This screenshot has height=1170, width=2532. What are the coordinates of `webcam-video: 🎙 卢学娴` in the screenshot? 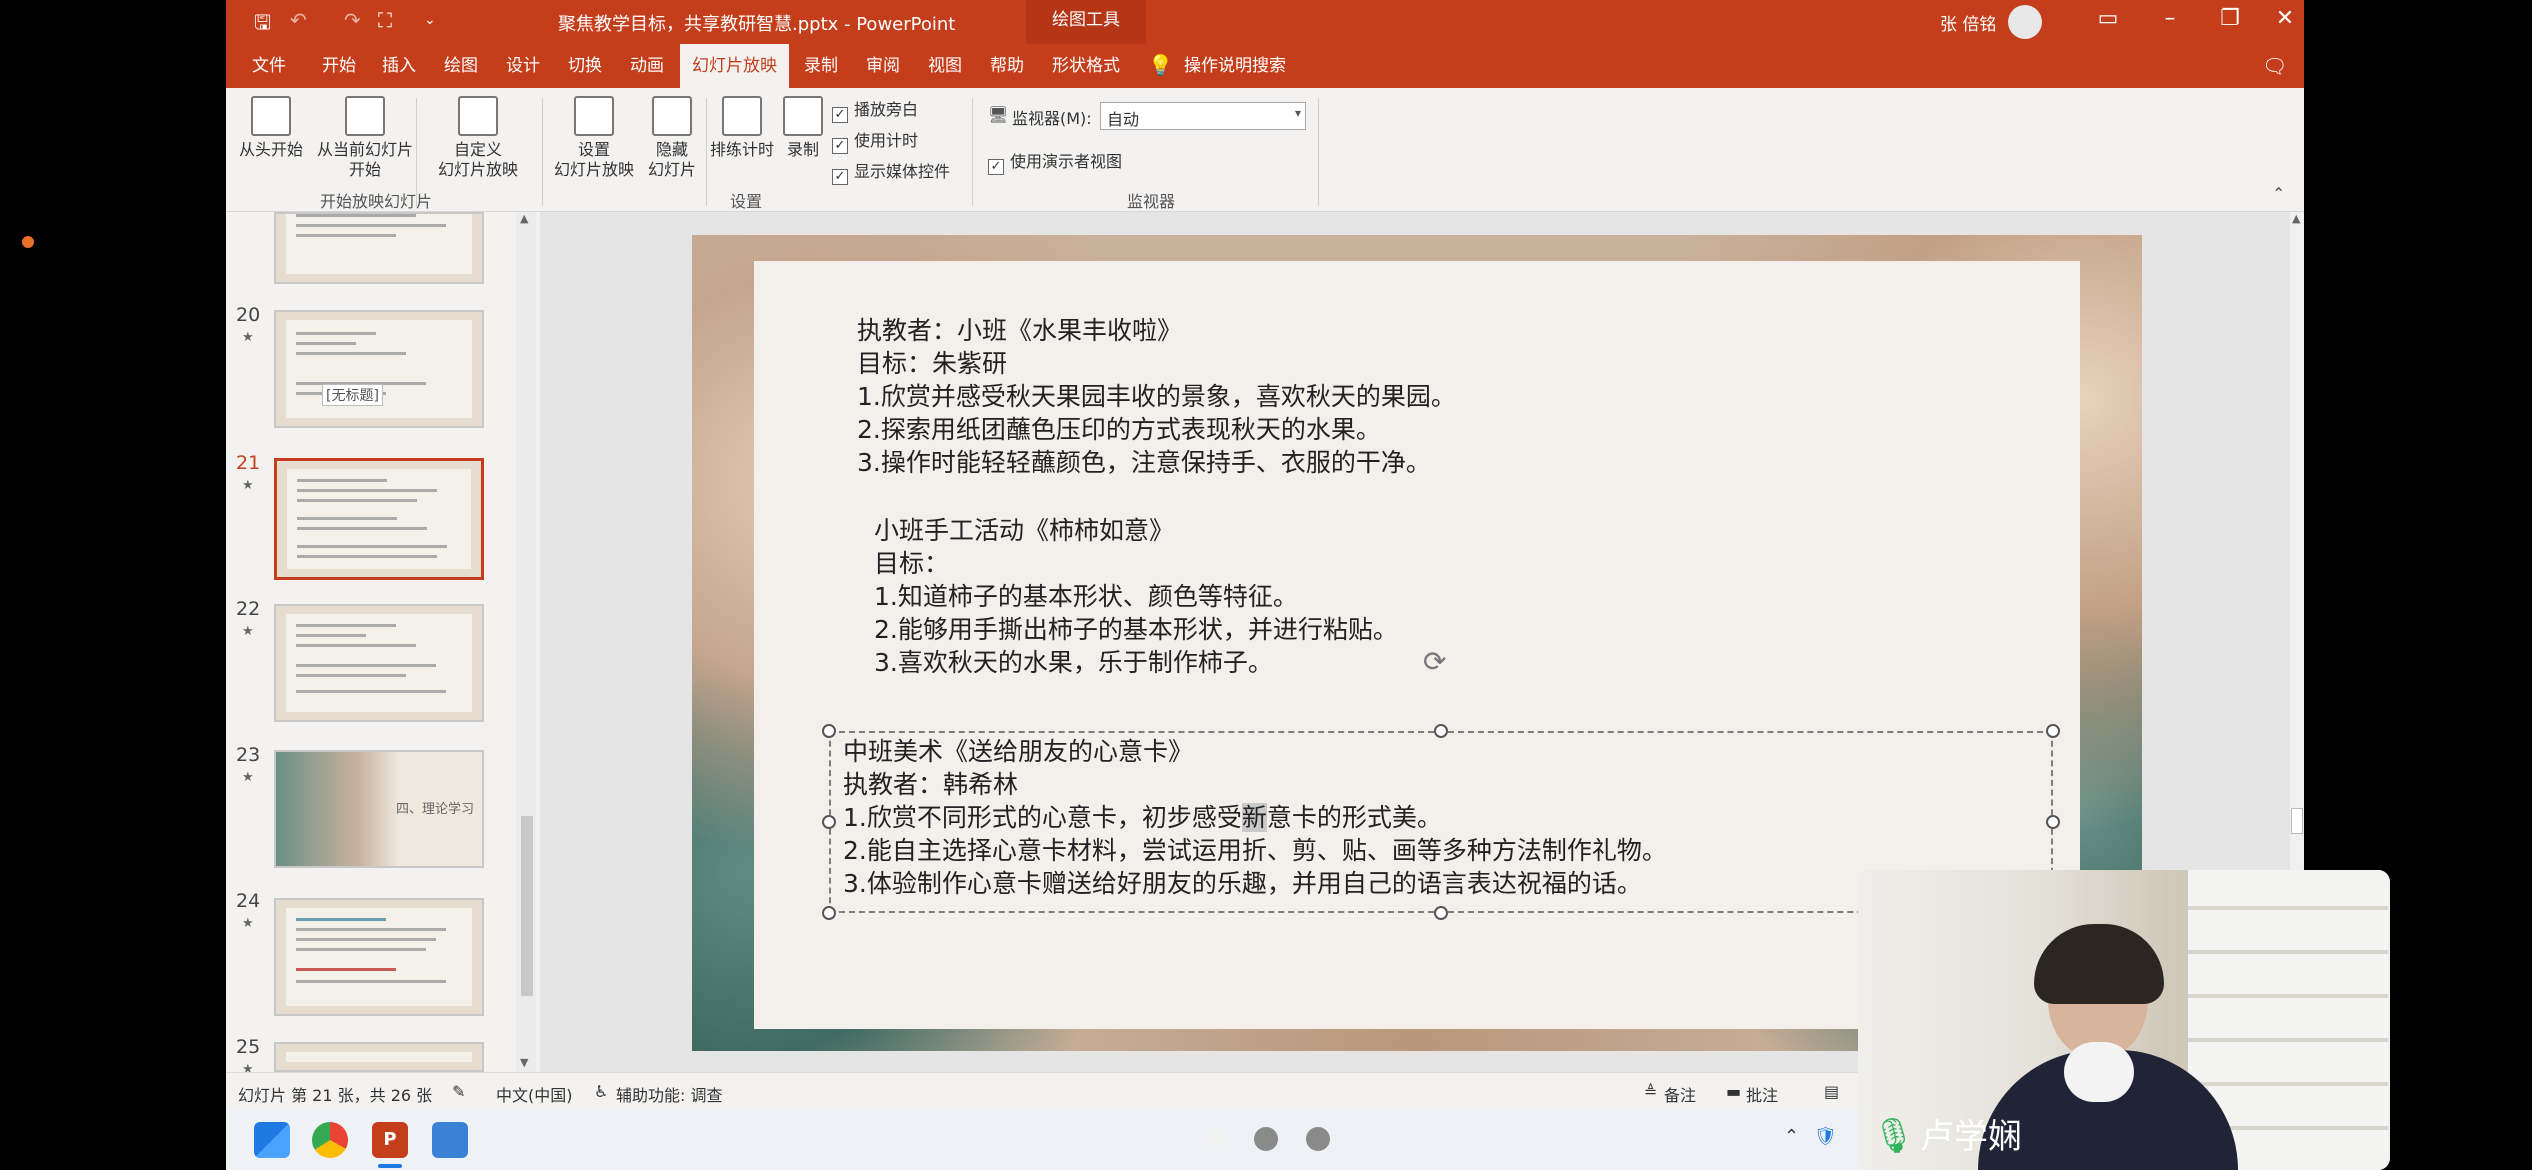 It's located at (2124, 1020).